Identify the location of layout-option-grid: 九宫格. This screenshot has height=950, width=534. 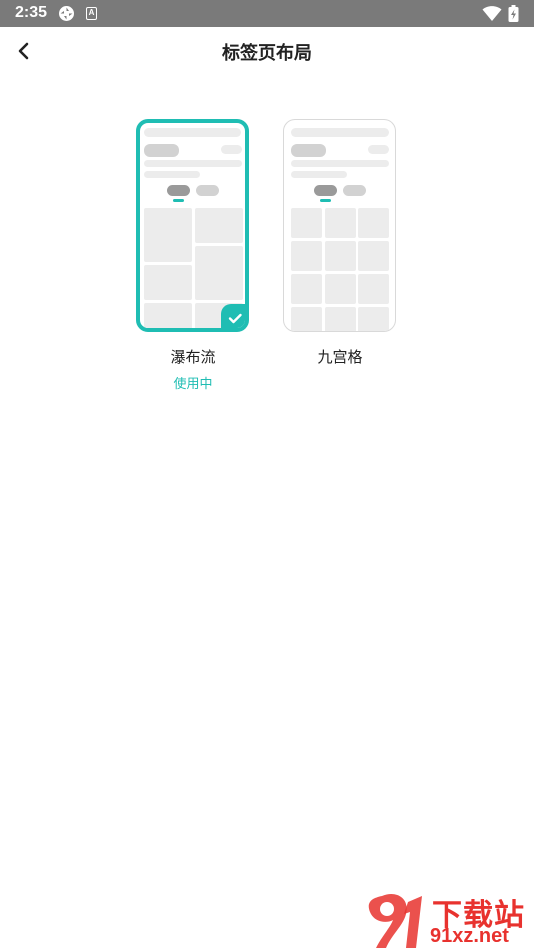
(340, 243).